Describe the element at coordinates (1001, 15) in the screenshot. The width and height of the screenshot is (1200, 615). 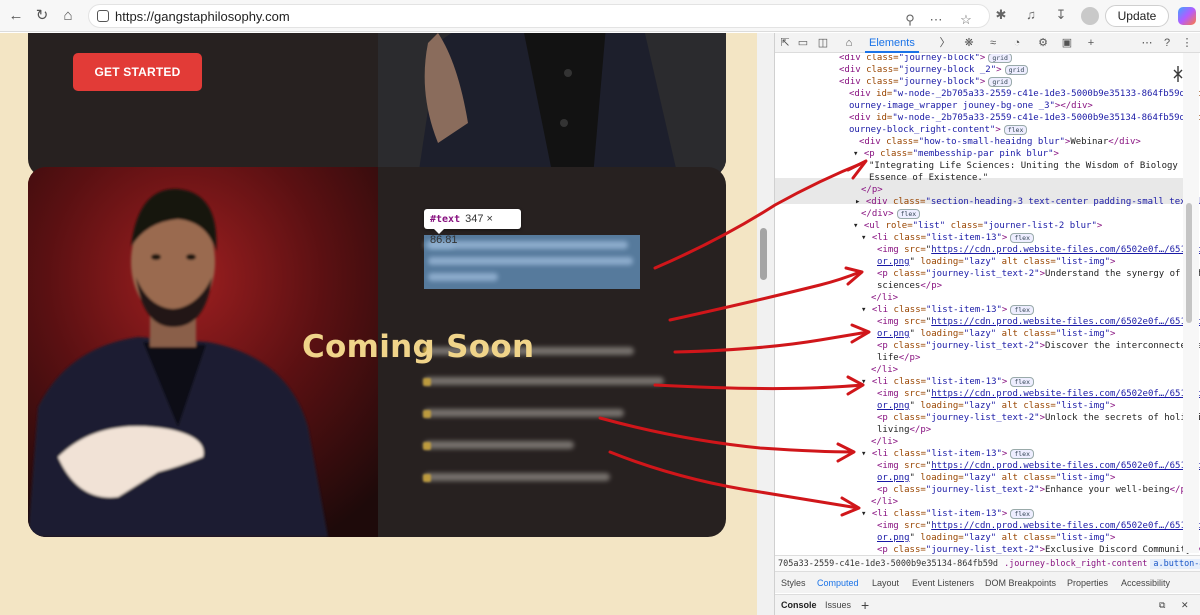
I see `extensions-icon: ✱` at that location.